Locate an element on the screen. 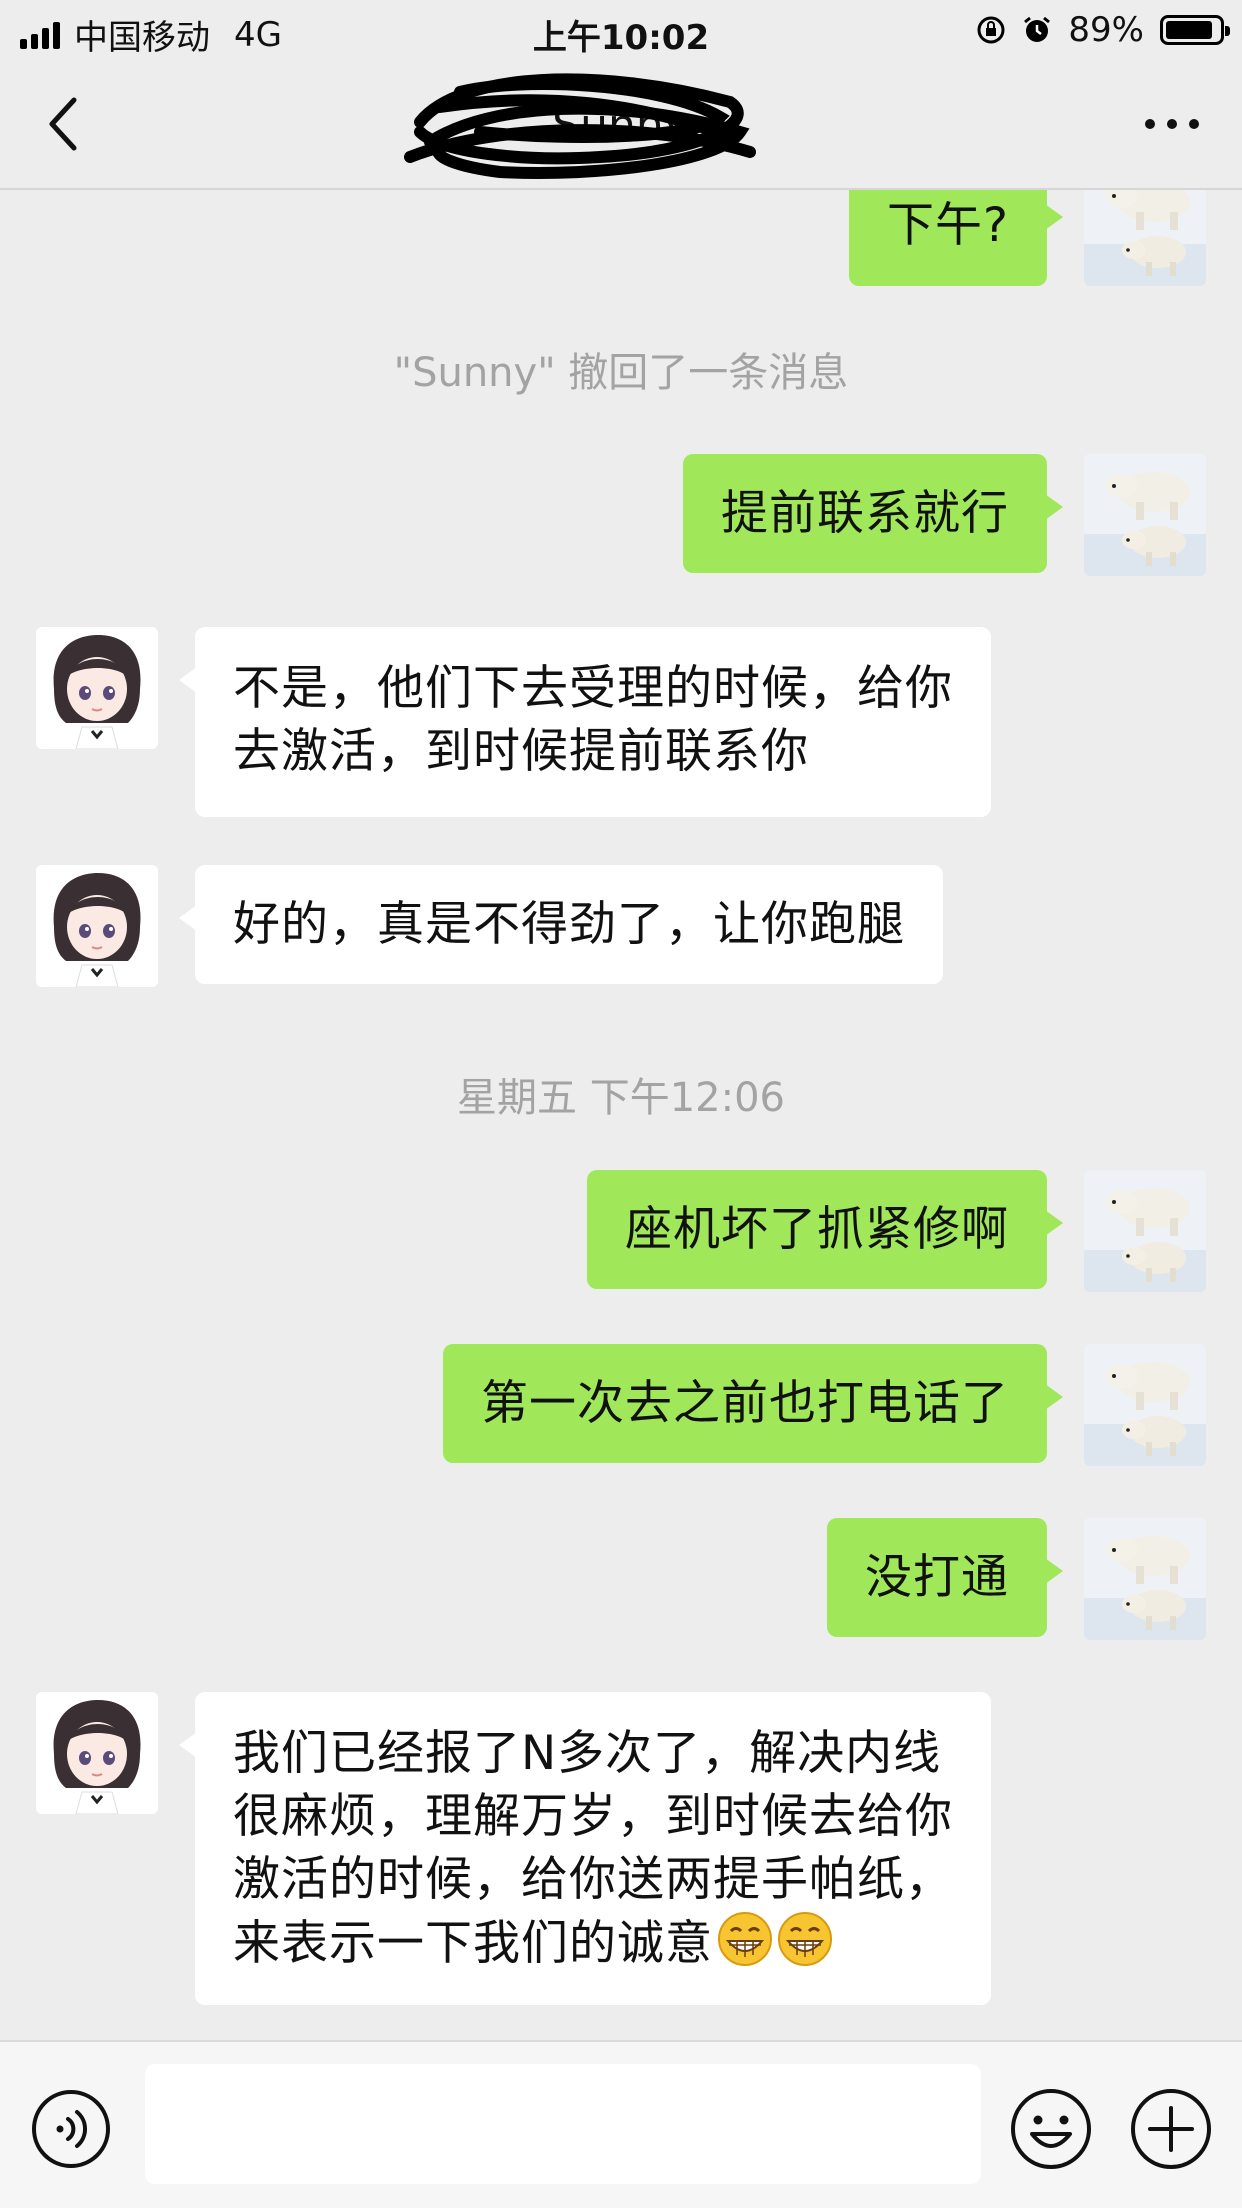  status-bar: 中国移动 4G 上午10:02 89% is located at coordinates (621, 31).